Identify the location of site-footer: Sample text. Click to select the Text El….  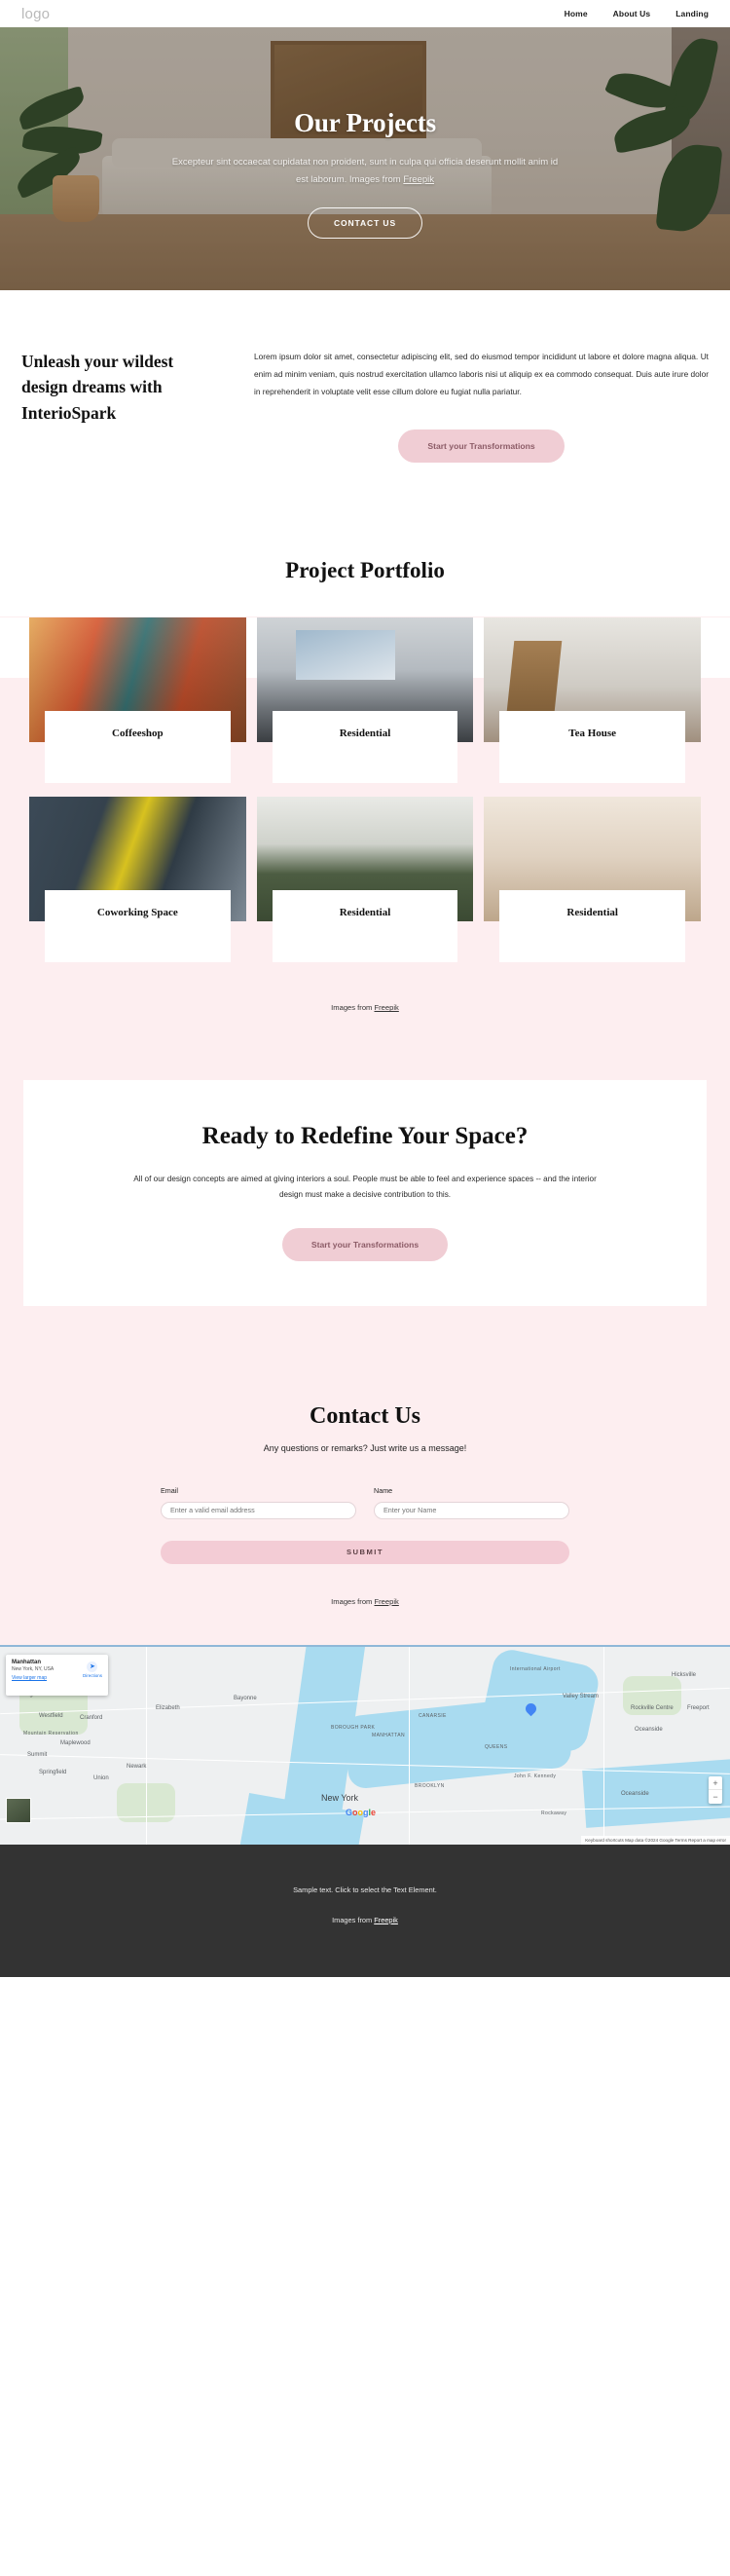
(365, 1910).